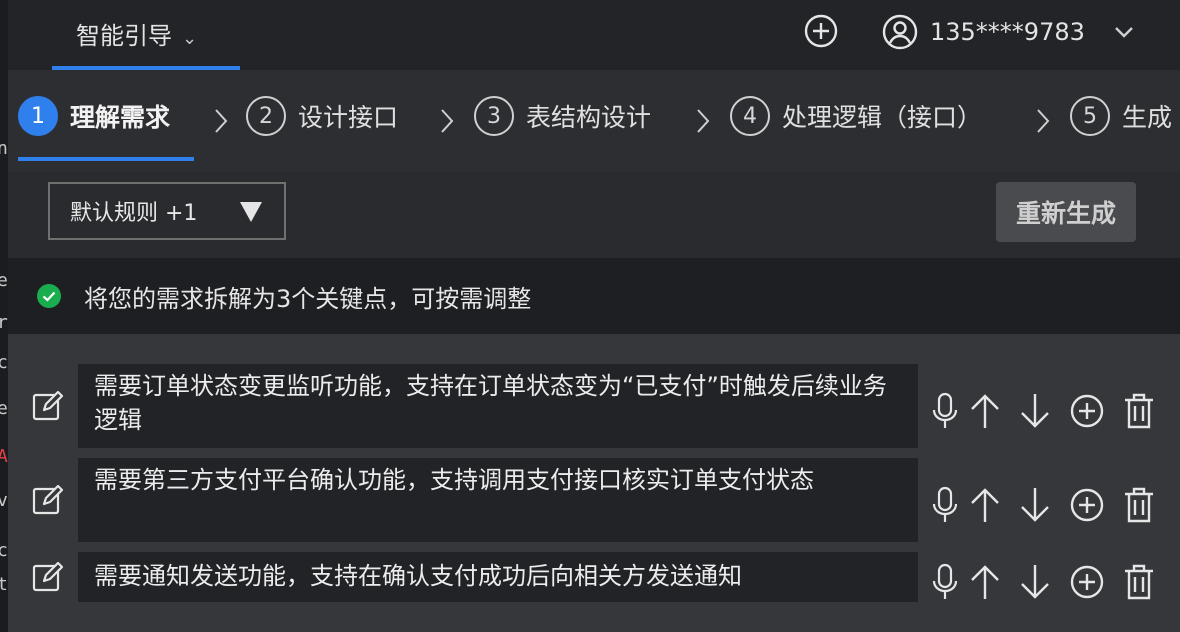  I want to click on step-1-understand: 1 理解需求, so click(94, 116).